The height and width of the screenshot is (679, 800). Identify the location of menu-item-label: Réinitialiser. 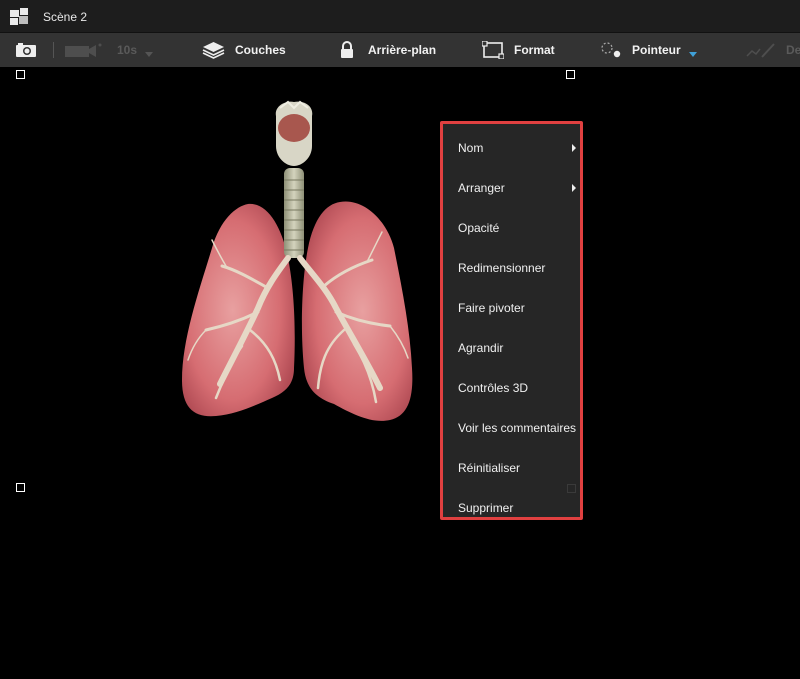
(489, 468).